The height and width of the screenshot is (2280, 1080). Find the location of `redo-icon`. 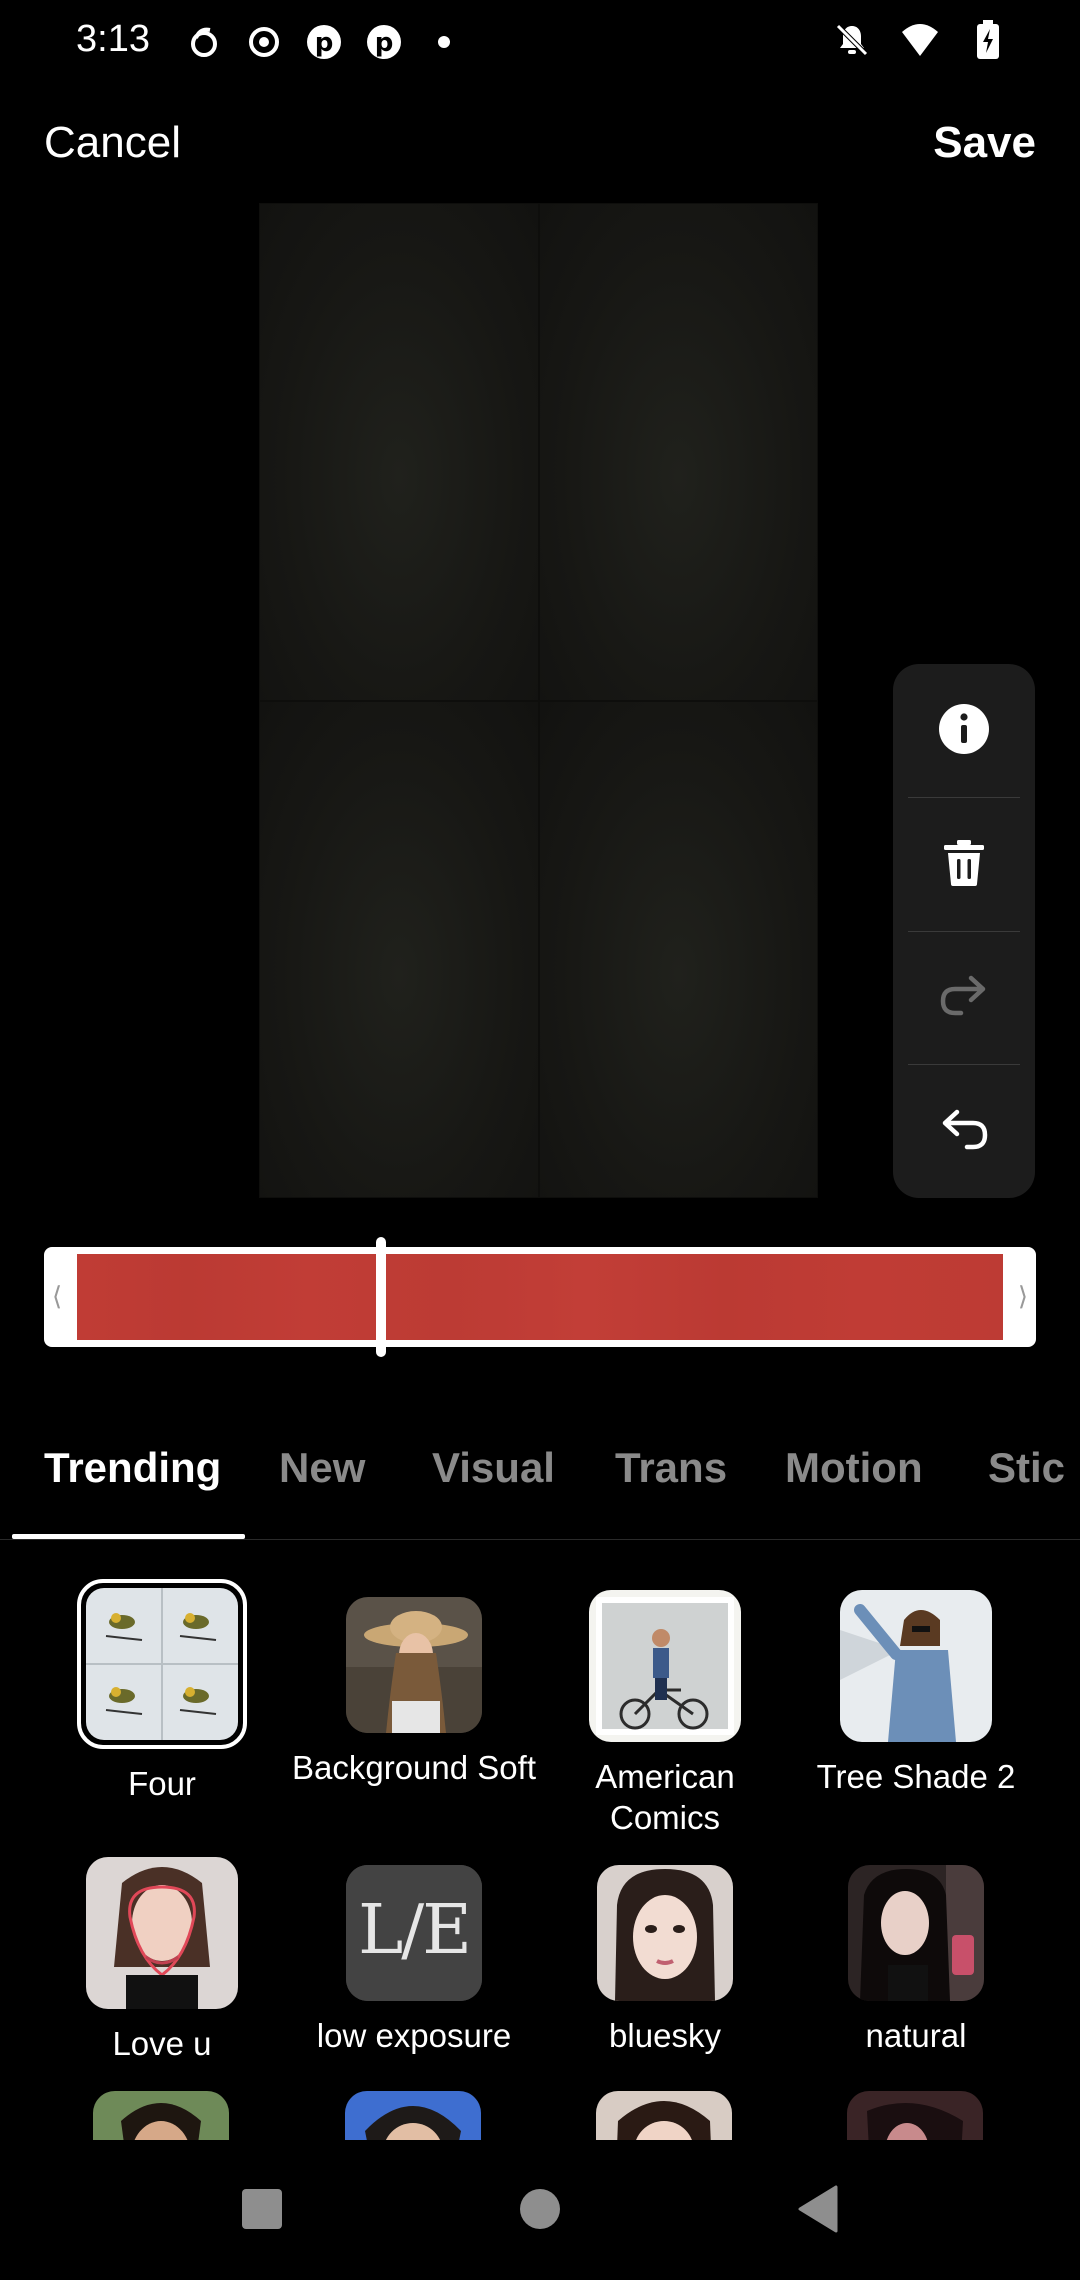

redo-icon is located at coordinates (964, 997).